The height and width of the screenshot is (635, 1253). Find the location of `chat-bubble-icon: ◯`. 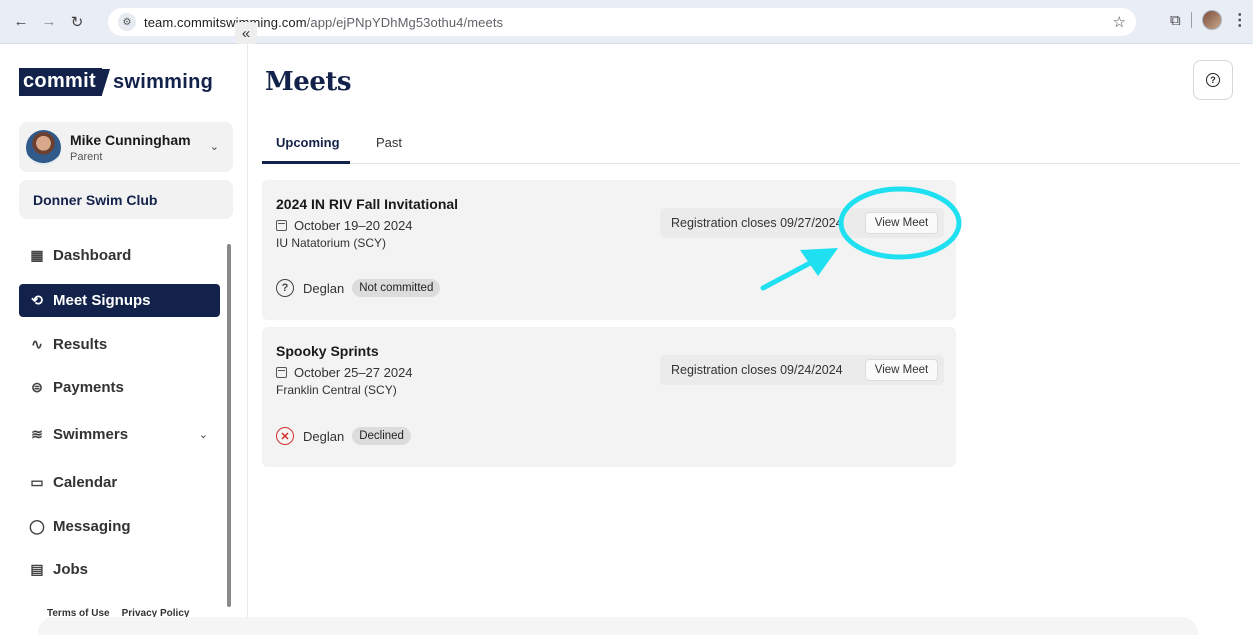

chat-bubble-icon: ◯ is located at coordinates (37, 526).